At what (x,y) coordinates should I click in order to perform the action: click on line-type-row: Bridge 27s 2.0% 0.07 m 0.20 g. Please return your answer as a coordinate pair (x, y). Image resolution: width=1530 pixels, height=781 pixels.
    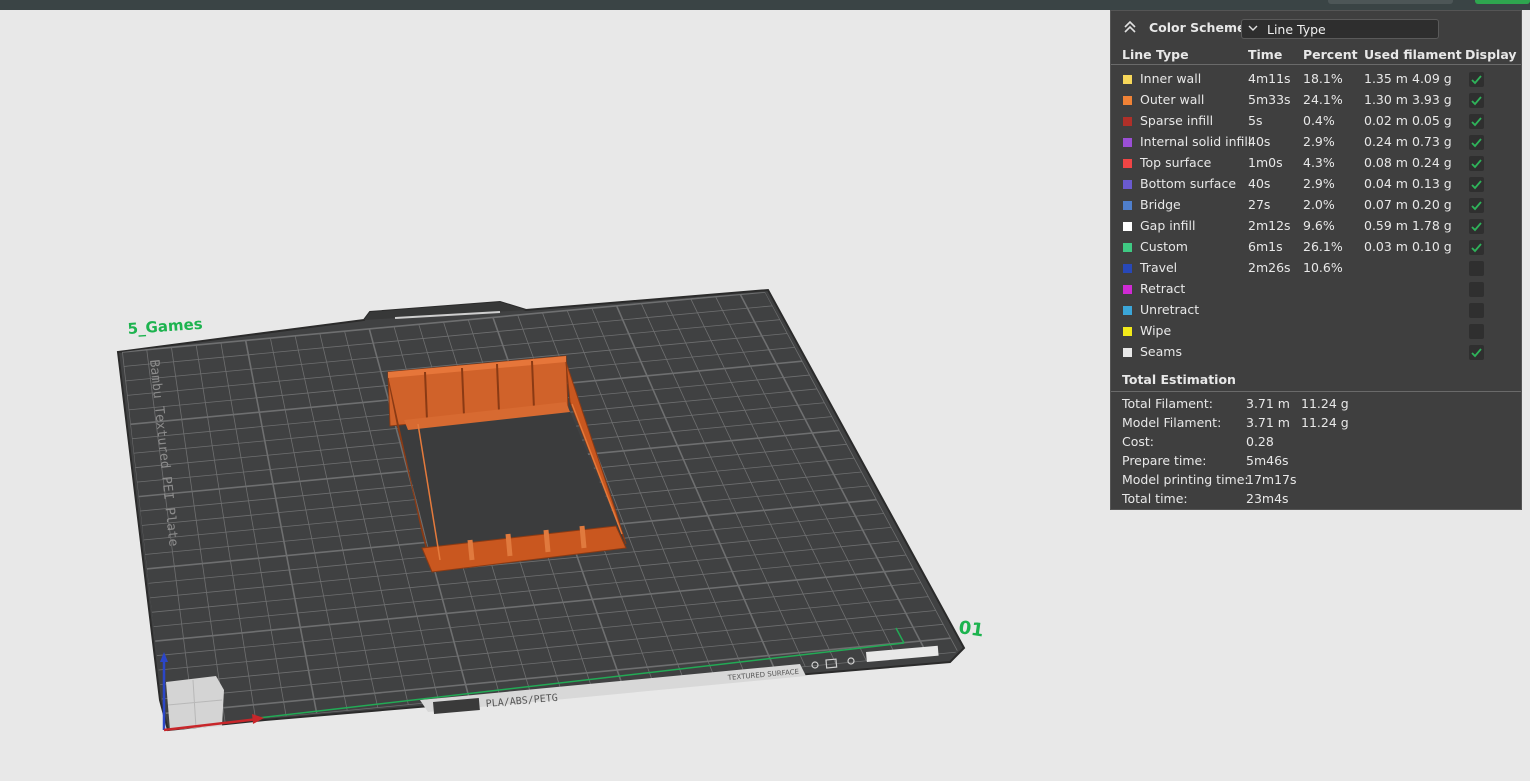
    Looking at the image, I should click on (1316, 205).